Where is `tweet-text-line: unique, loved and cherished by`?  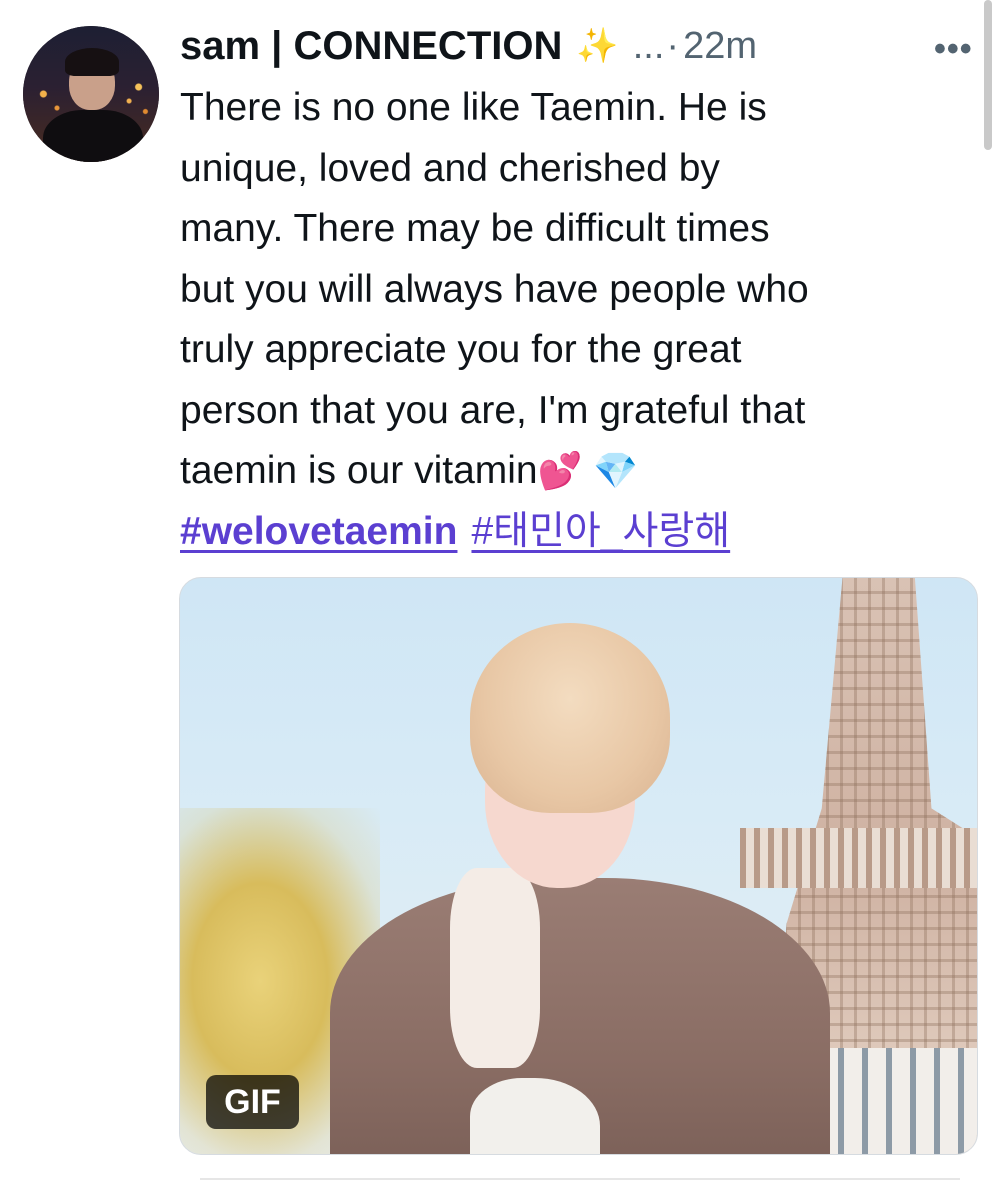
tweet-text-line: unique, loved and cherished by is located at coordinates (450, 168).